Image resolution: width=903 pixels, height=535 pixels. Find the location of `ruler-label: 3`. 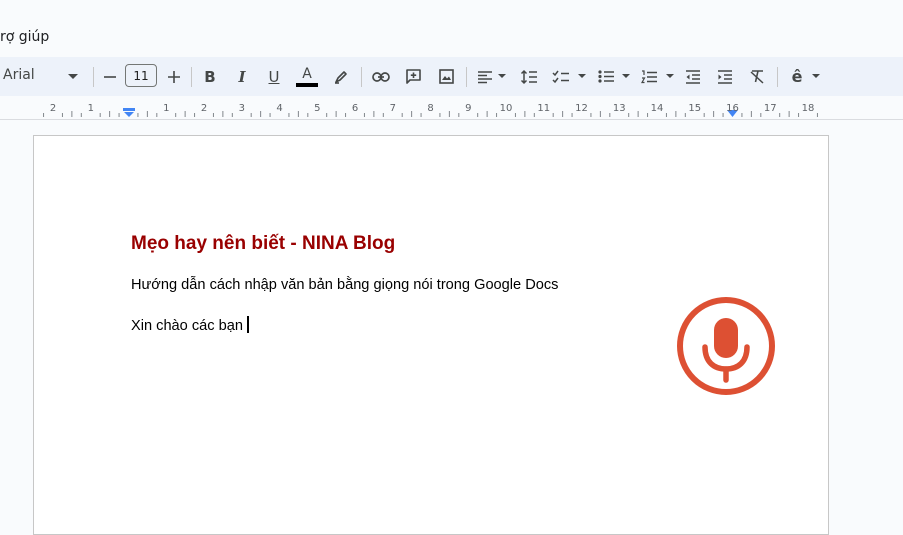

ruler-label: 3 is located at coordinates (241, 108).